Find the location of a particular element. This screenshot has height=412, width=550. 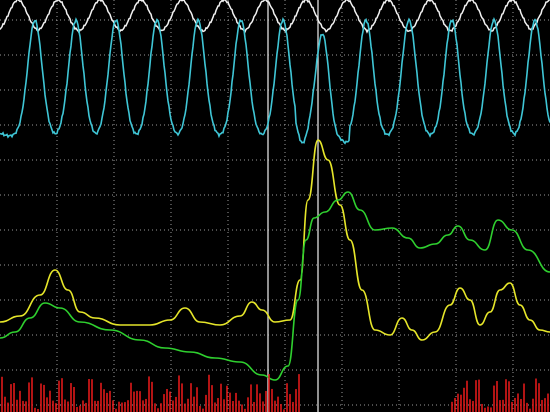

trace-1-line is located at coordinates (275, 17).